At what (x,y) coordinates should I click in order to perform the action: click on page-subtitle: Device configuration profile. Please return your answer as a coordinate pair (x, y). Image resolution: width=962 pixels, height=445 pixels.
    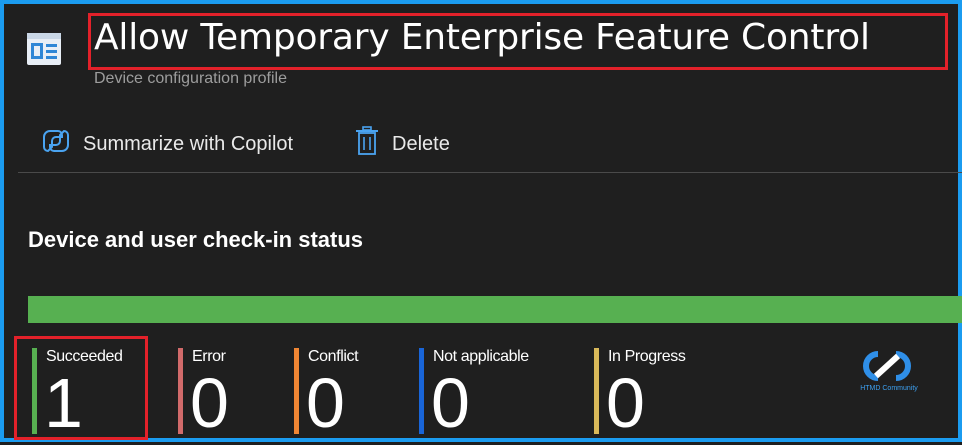
    Looking at the image, I should click on (190, 78).